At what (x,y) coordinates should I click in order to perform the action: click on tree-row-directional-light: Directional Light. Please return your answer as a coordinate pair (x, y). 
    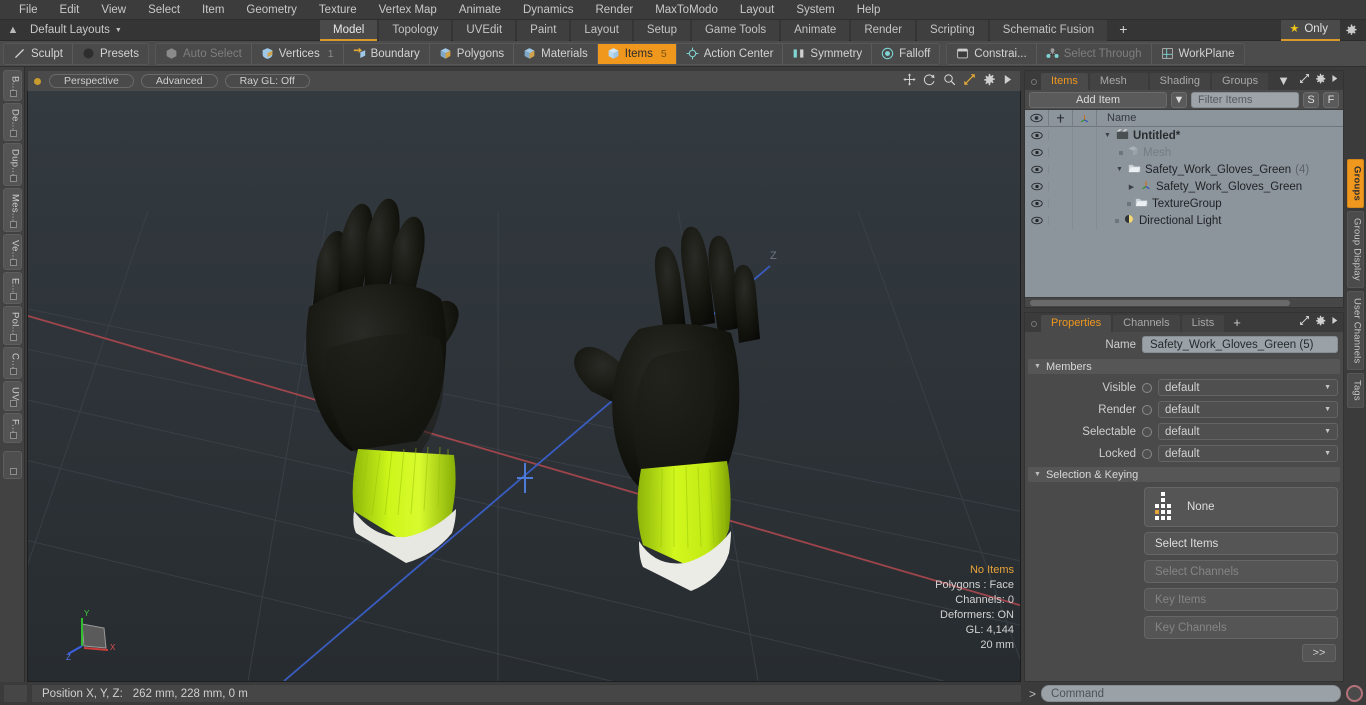
    Looking at the image, I should click on (1184, 220).